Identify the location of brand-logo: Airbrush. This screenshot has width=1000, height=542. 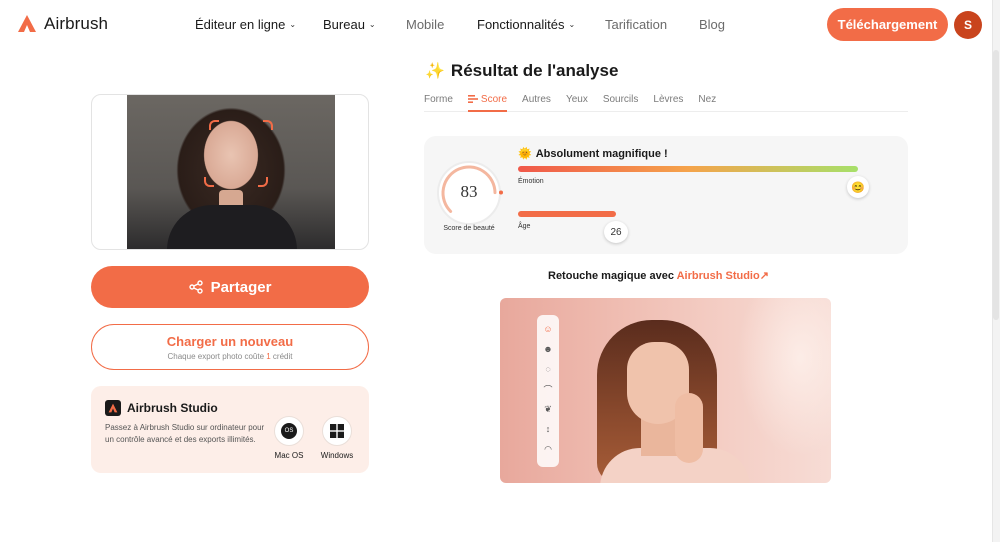
(62, 24).